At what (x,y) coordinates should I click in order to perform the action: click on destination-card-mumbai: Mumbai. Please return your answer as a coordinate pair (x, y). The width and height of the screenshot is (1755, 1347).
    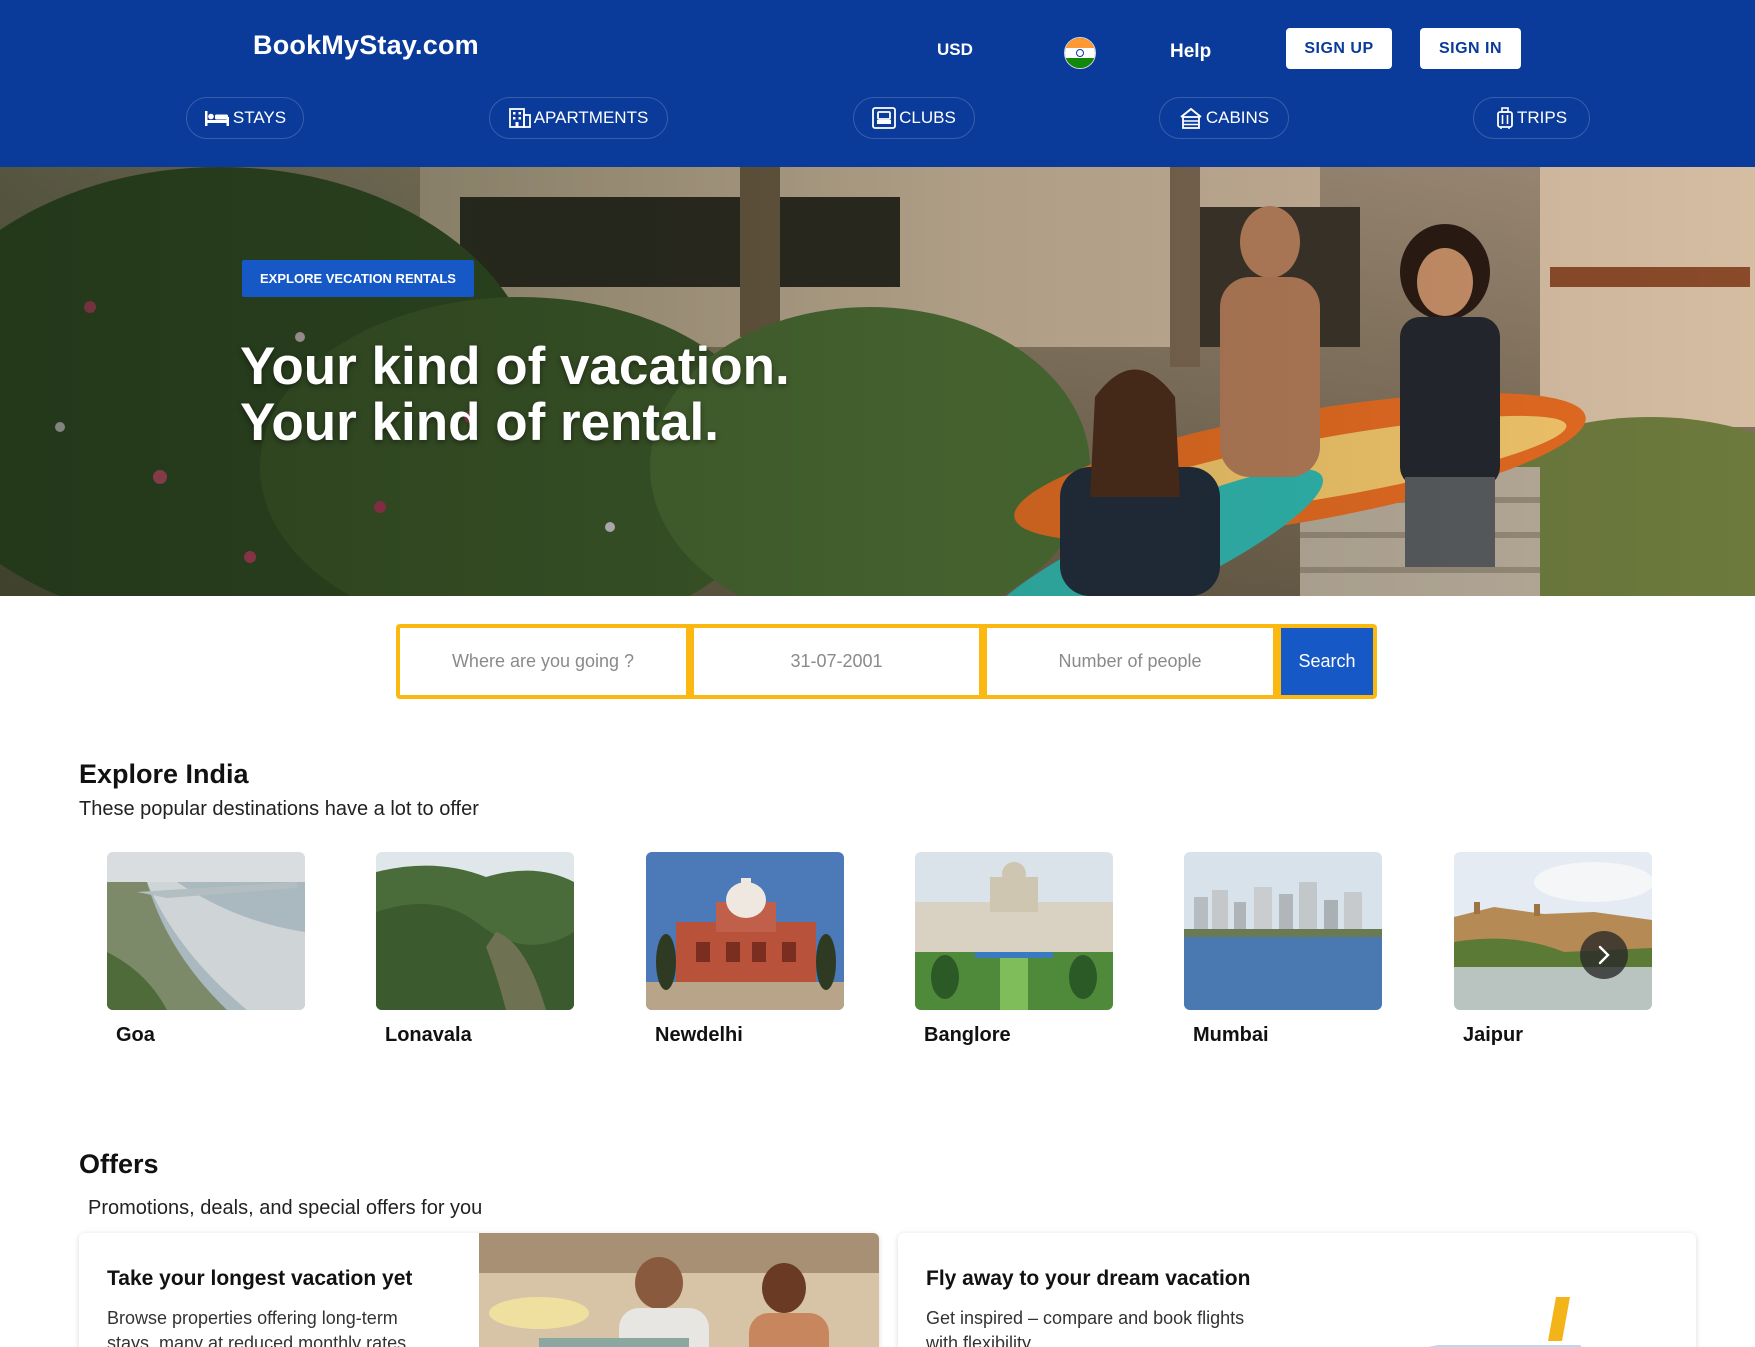
    Looking at the image, I should click on (1283, 949).